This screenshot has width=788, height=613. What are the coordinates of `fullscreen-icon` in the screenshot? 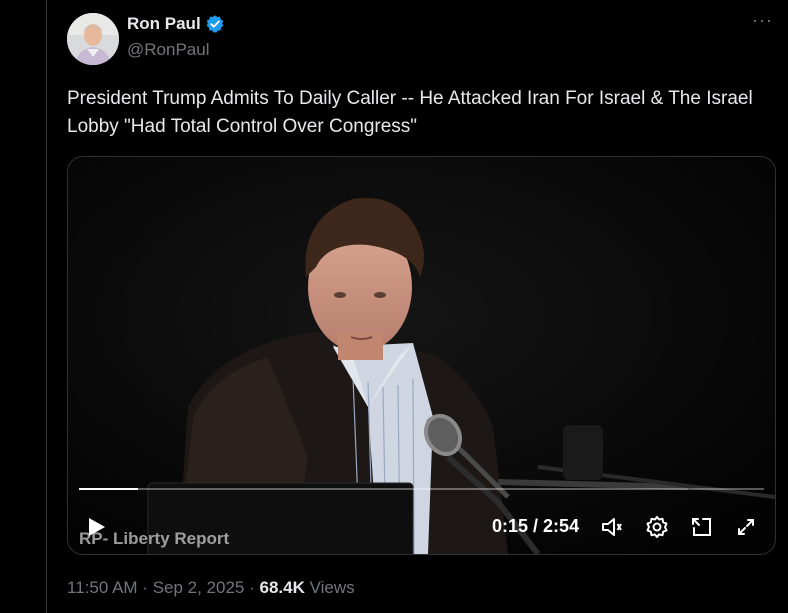 It's located at (746, 527).